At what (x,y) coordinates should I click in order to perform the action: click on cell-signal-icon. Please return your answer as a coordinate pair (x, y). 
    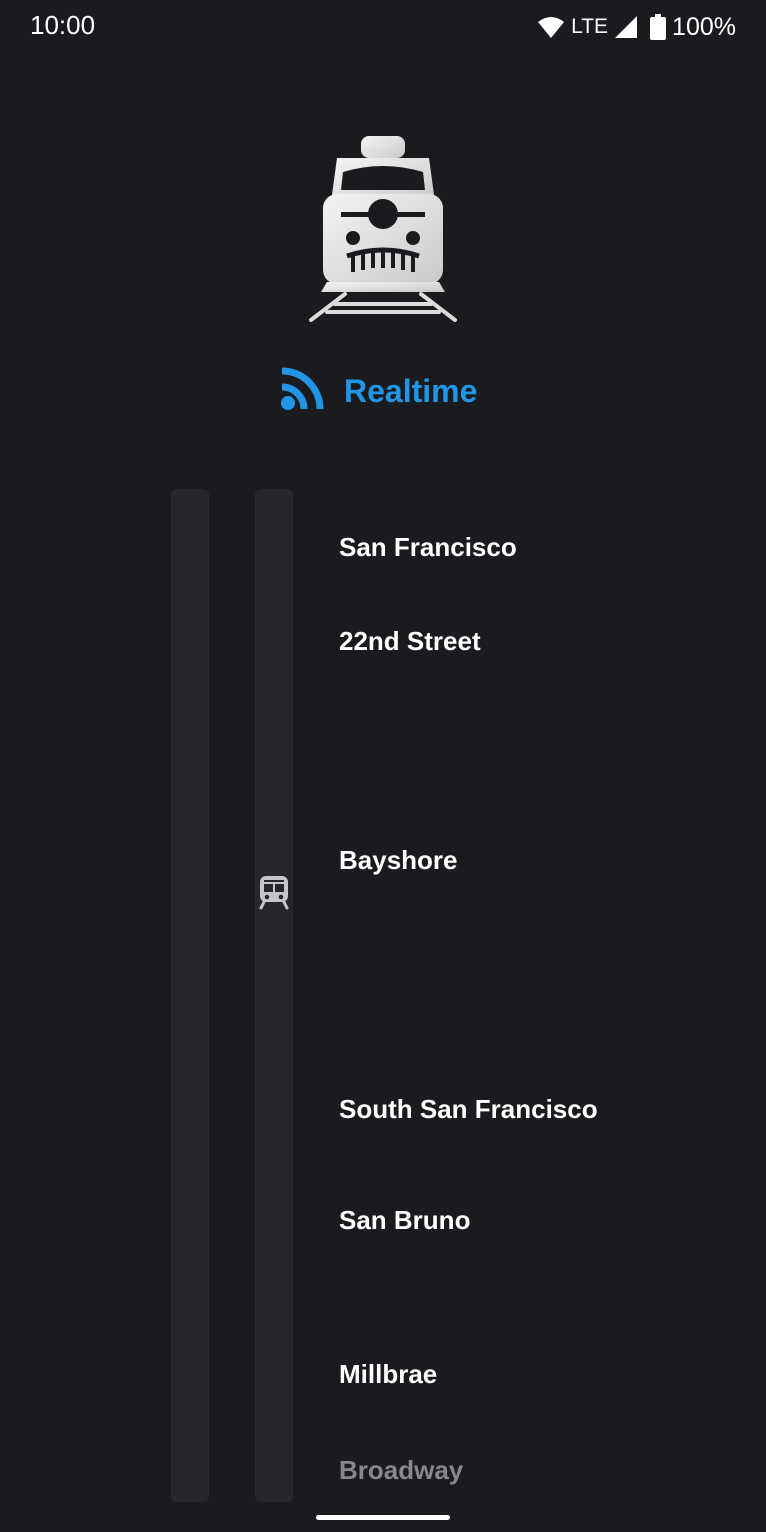
    Looking at the image, I should click on (626, 27).